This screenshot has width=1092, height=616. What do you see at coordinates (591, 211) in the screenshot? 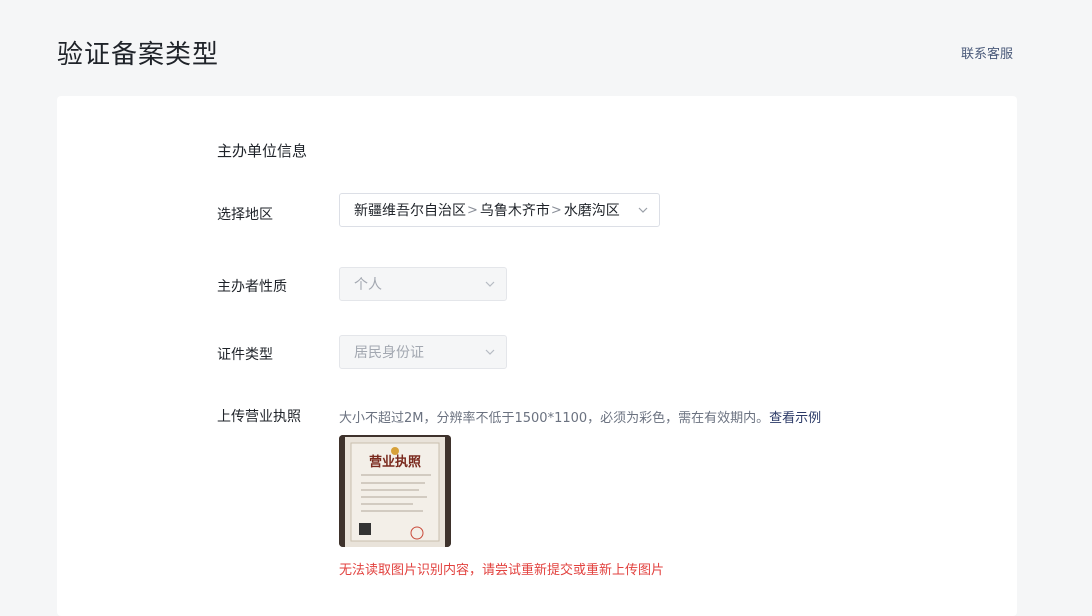
I see `region-district: 水磨沟区` at bounding box center [591, 211].